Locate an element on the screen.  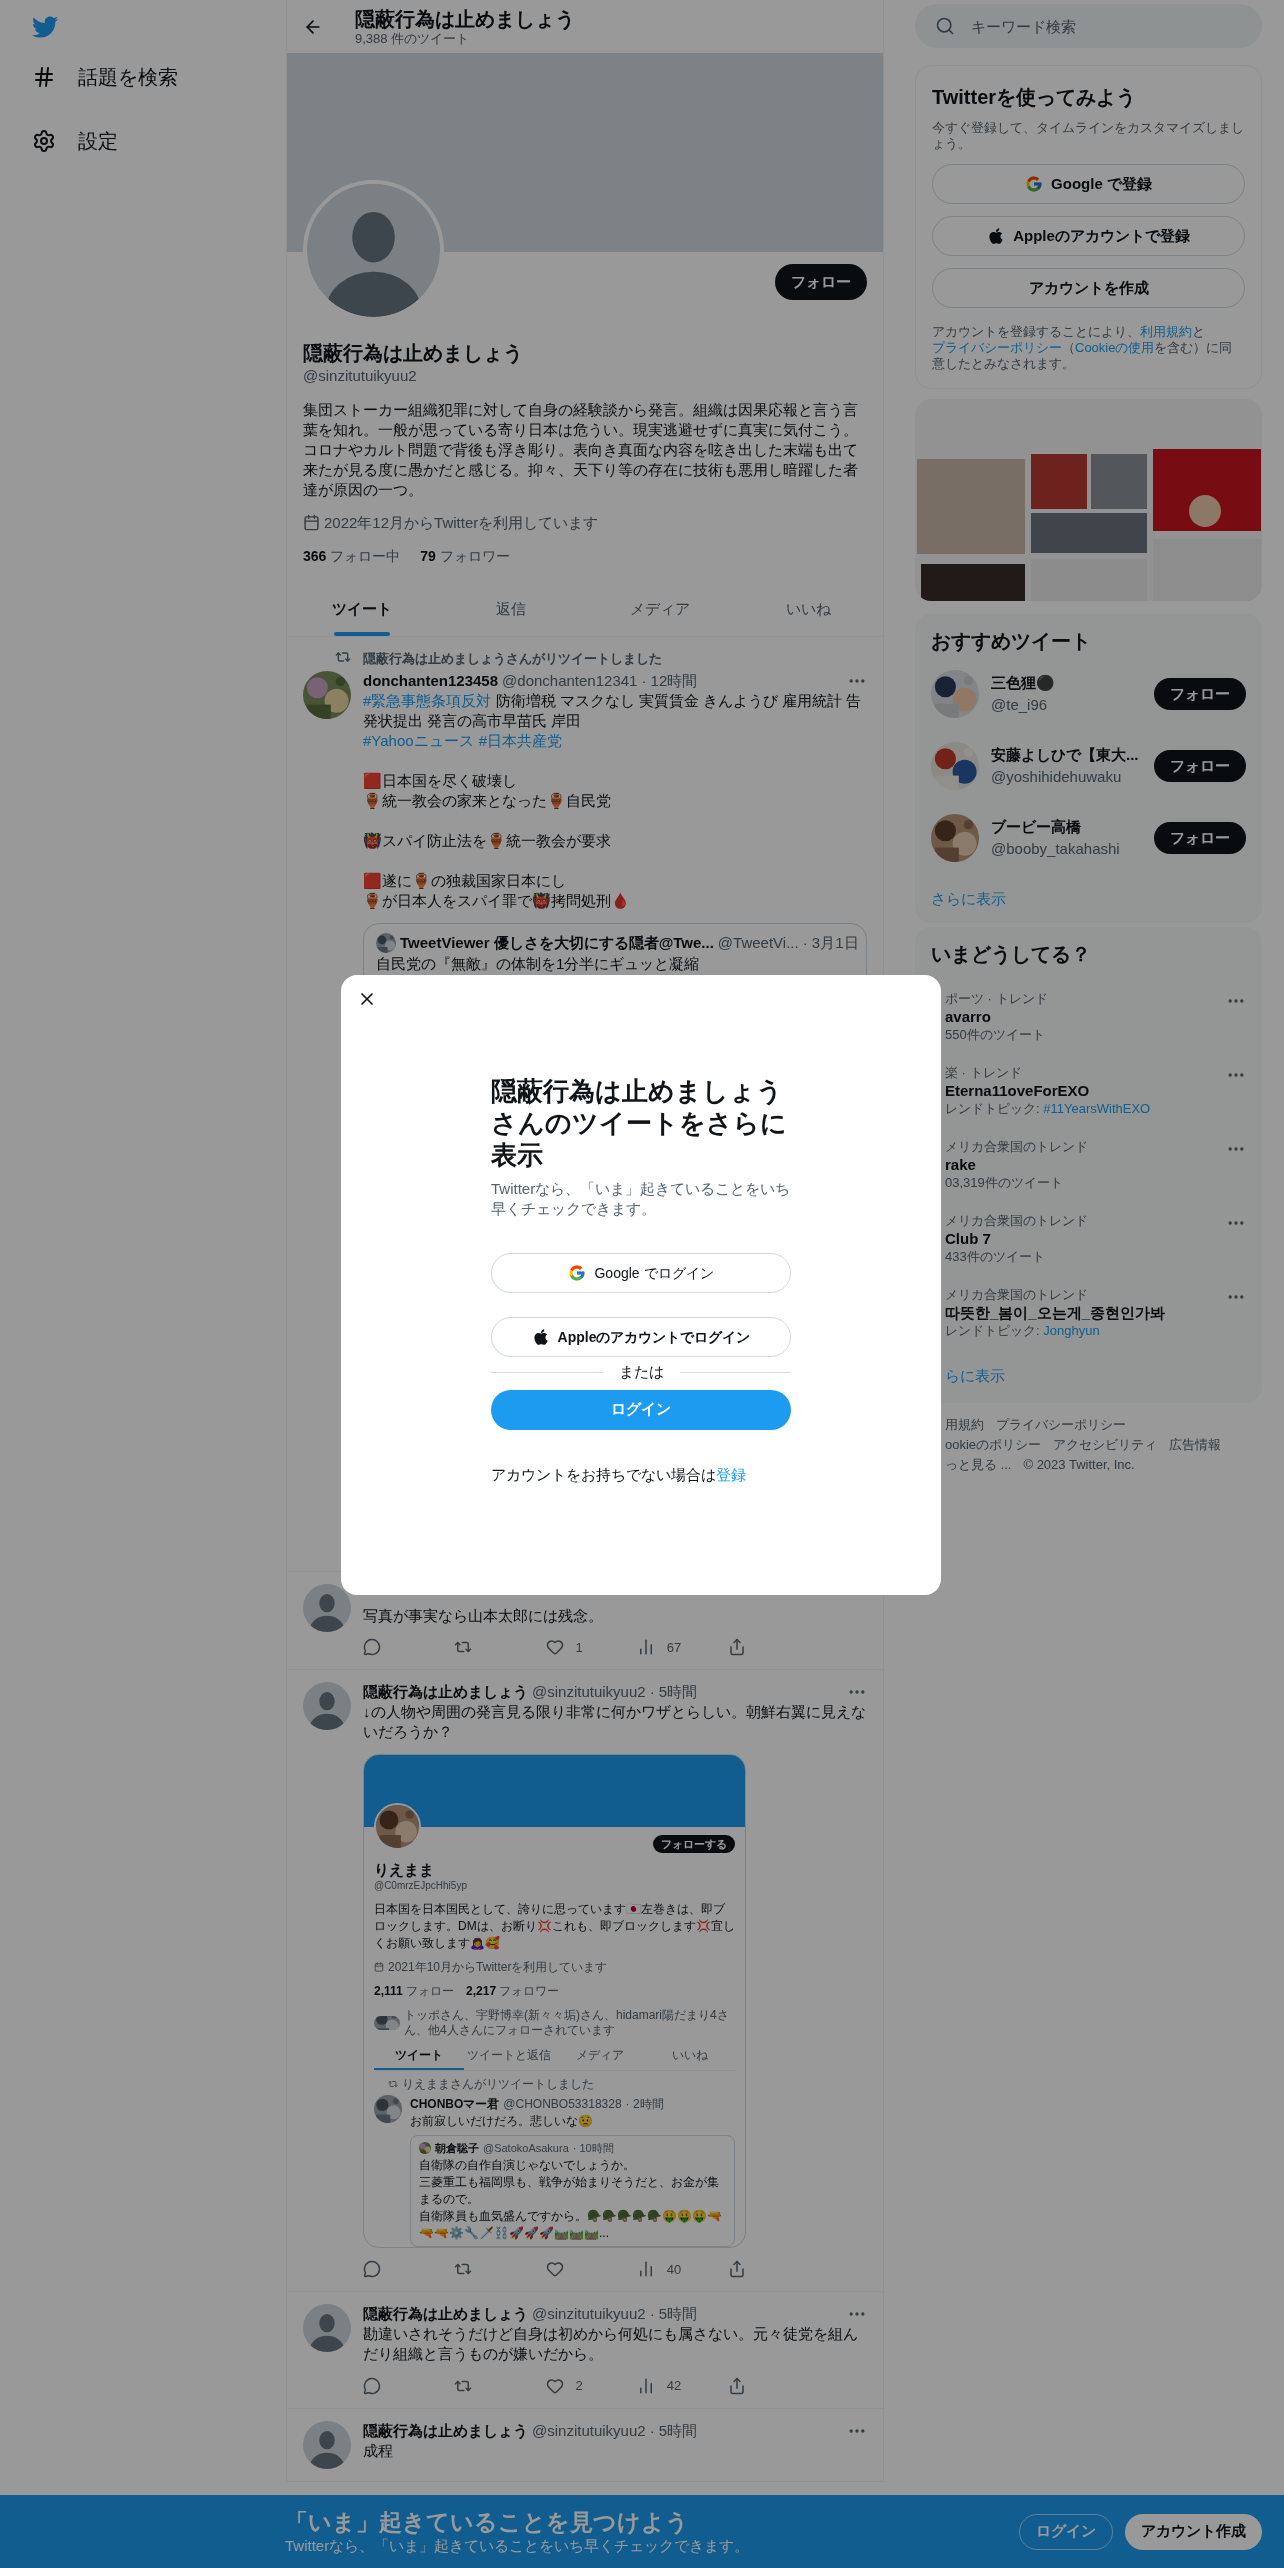
profile-name: りえまま is located at coordinates (404, 1870).